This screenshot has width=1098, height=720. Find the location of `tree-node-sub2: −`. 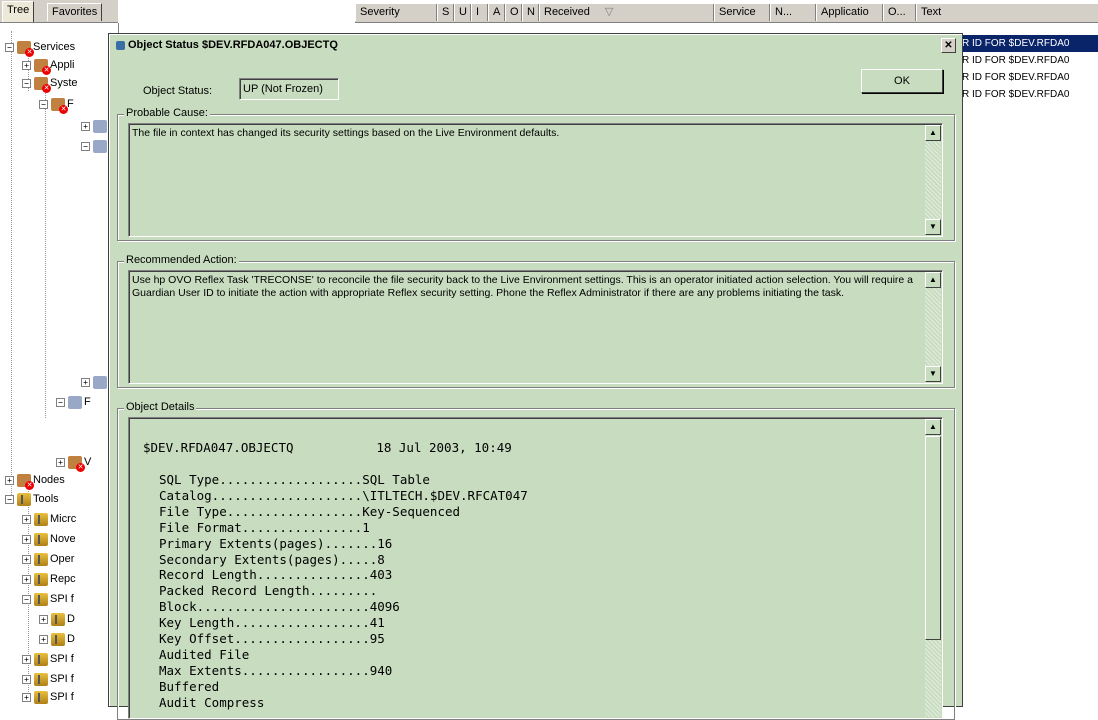

tree-node-sub2: − is located at coordinates (95, 146).